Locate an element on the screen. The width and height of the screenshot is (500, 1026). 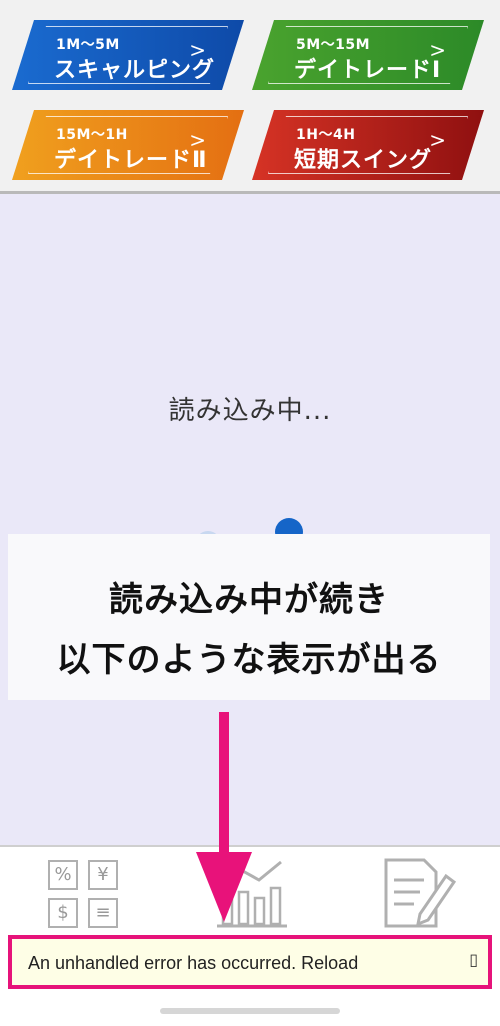
home-indicator is located at coordinates (250, 1011).